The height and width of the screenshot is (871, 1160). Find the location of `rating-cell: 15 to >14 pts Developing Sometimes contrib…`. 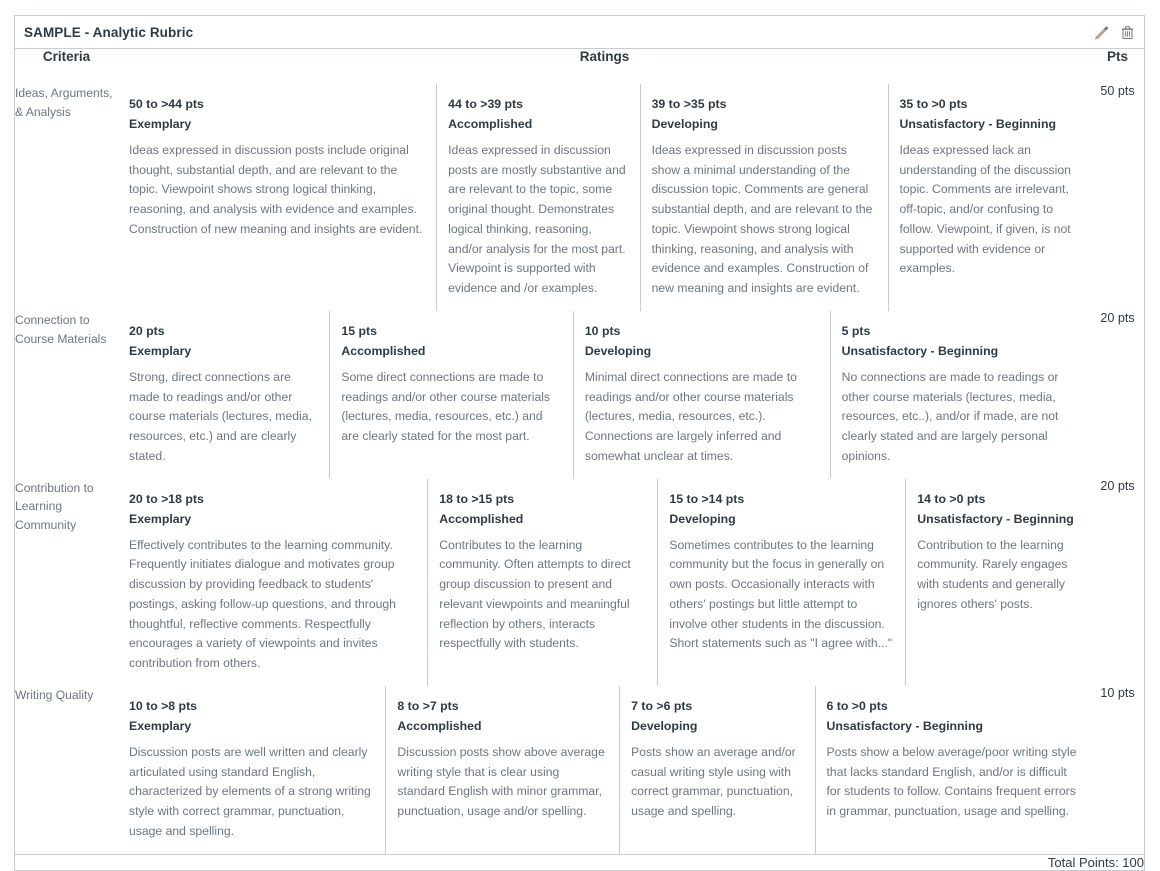

rating-cell: 15 to >14 pts Developing Sometimes contrib… is located at coordinates (781, 582).